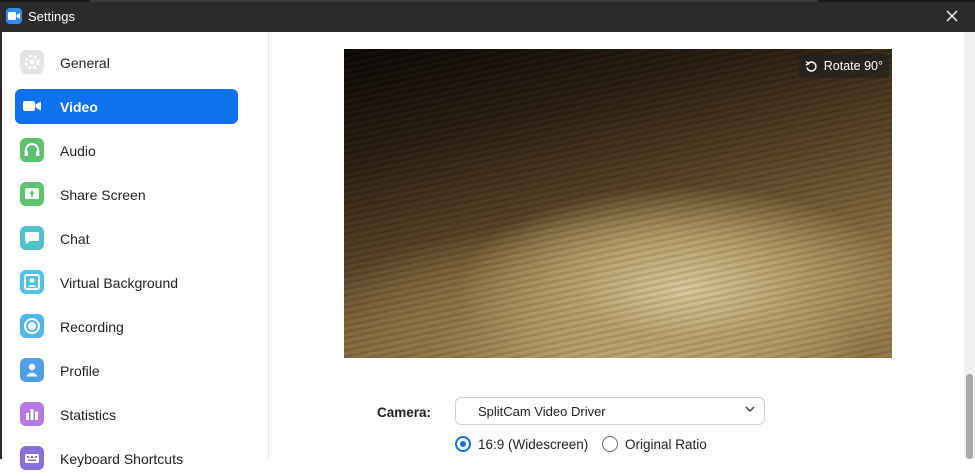 The image size is (975, 476). I want to click on sidebar-item-label: Keyboard Shortcuts, so click(121, 459).